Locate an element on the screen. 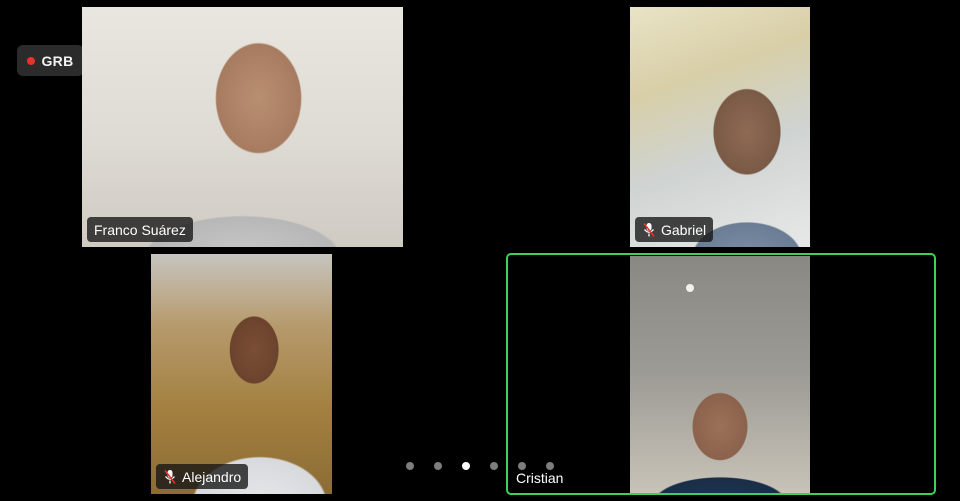 The width and height of the screenshot is (960, 501). video-tile-gabriel: Gabriel is located at coordinates (720, 127).